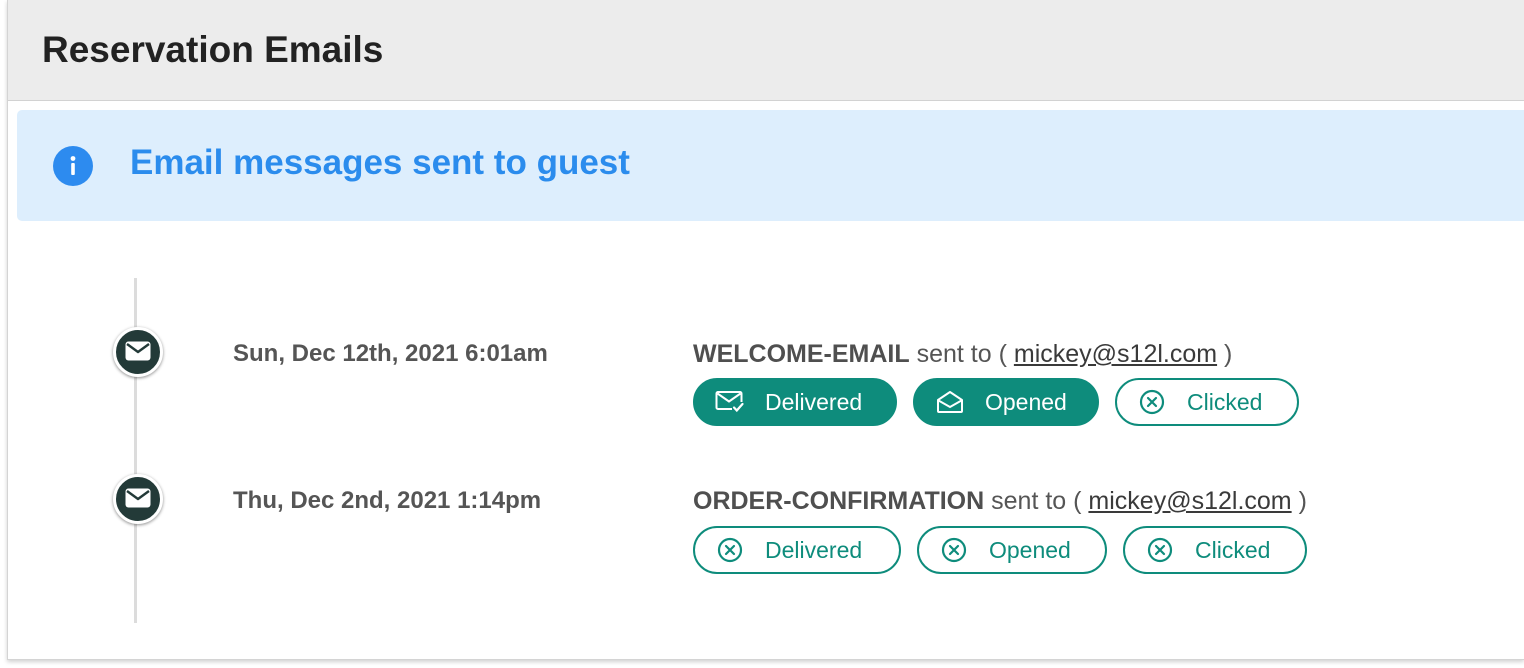 The image size is (1524, 668). I want to click on email-sent-date: Sun, Dec 12th, 2021 6:01am, so click(390, 353).